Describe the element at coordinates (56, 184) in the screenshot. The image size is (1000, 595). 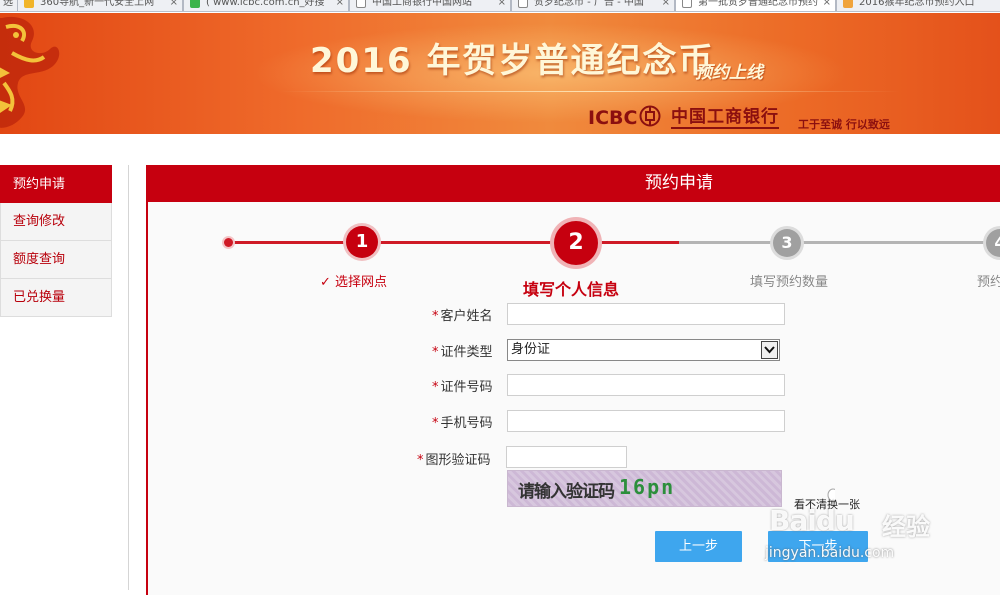
I see `sidebar-item-reservation: 预约申请` at that location.